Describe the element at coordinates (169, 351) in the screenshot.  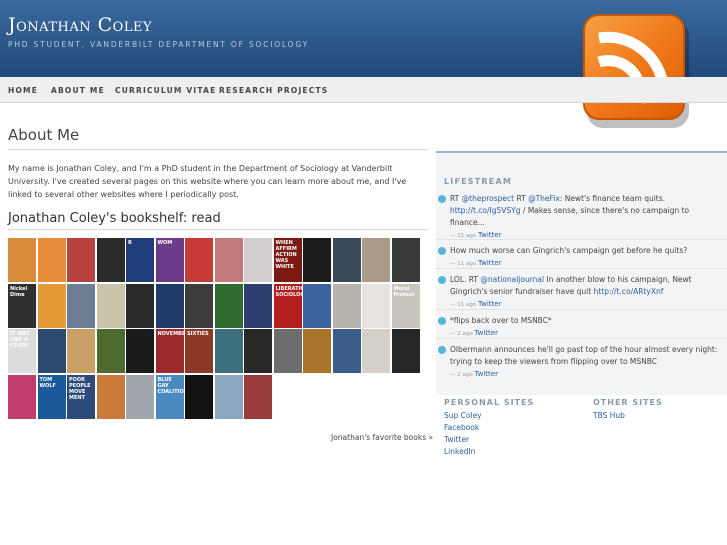
I see `book-cover: NOVEMBE` at that location.